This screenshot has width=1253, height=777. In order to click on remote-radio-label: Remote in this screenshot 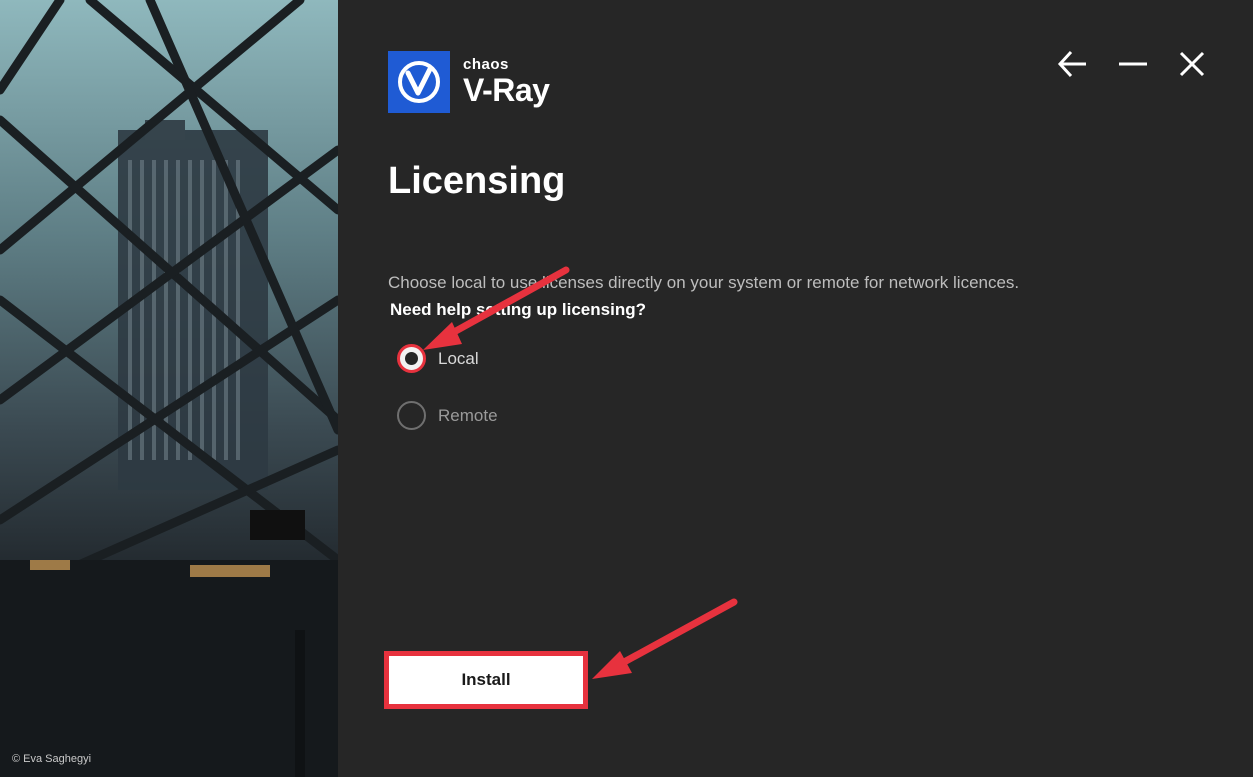, I will do `click(468, 415)`.